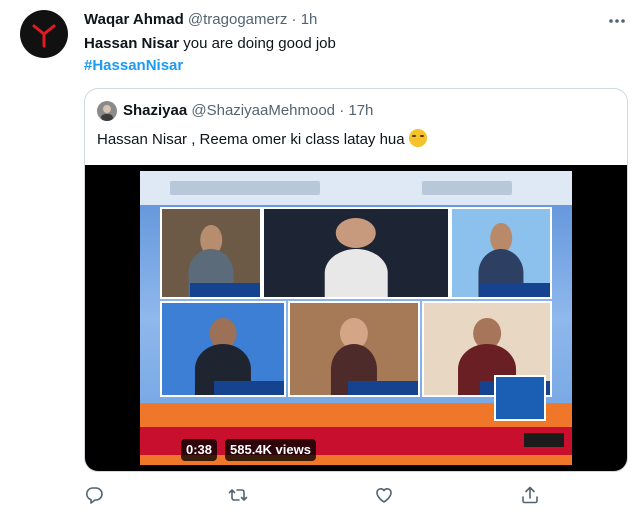 This screenshot has height=527, width=640. What do you see at coordinates (417, 138) in the screenshot?
I see `laughing-emoji-icon` at bounding box center [417, 138].